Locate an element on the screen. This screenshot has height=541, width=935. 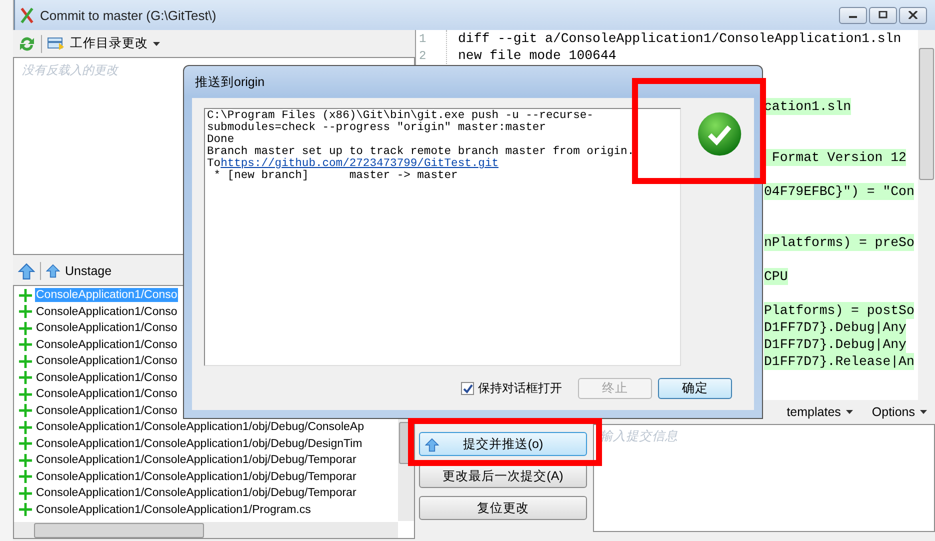
checkbox-label: 保持对话框打开 is located at coordinates (520, 388).